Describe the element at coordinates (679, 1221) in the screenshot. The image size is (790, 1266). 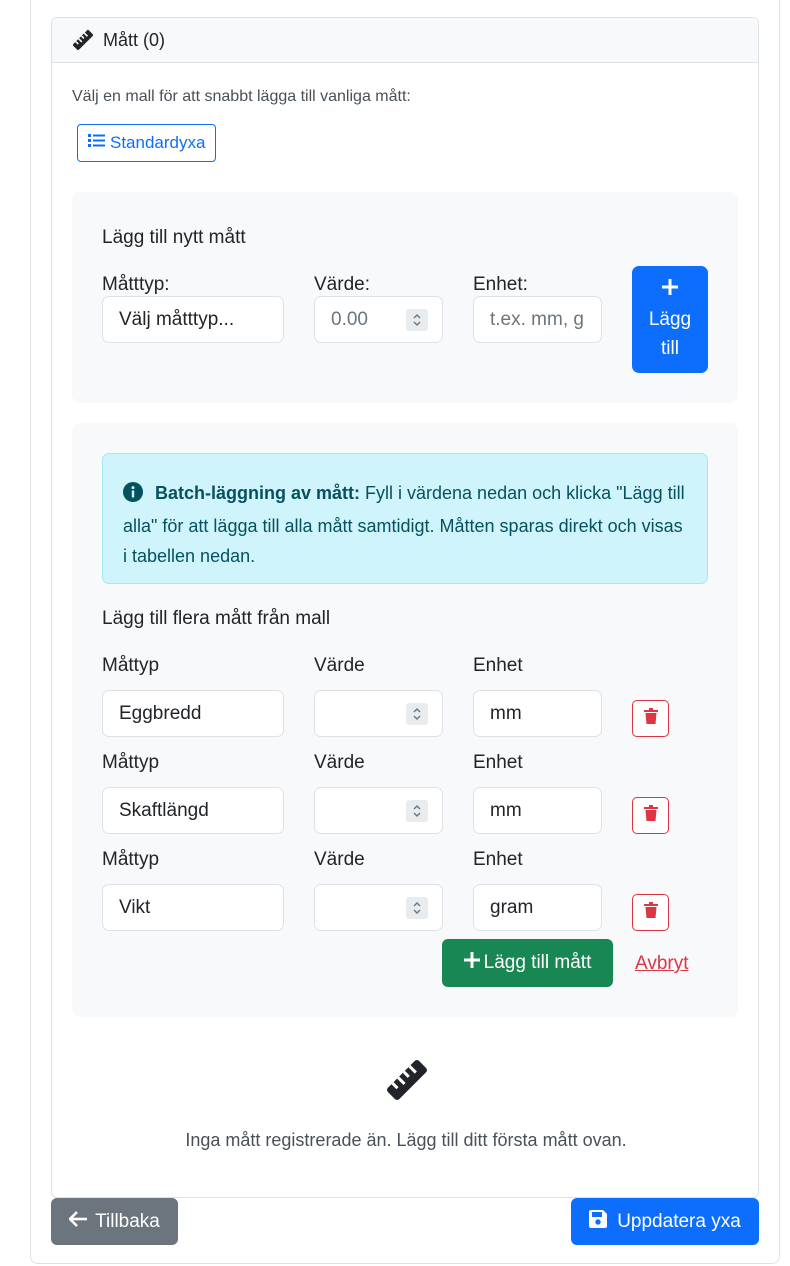
I see `save-label: Uppdatera yxa` at that location.